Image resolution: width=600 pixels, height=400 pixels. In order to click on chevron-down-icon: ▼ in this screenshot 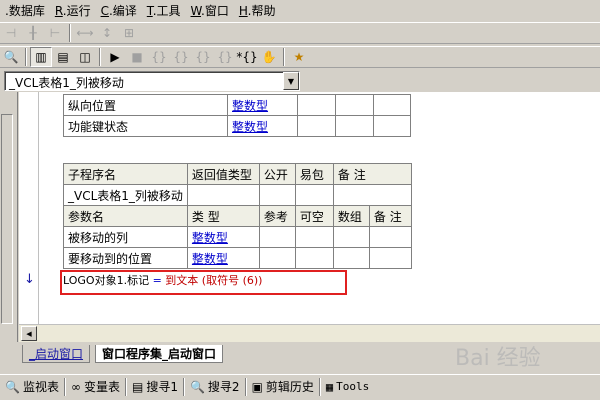, I will do `click(291, 81)`.